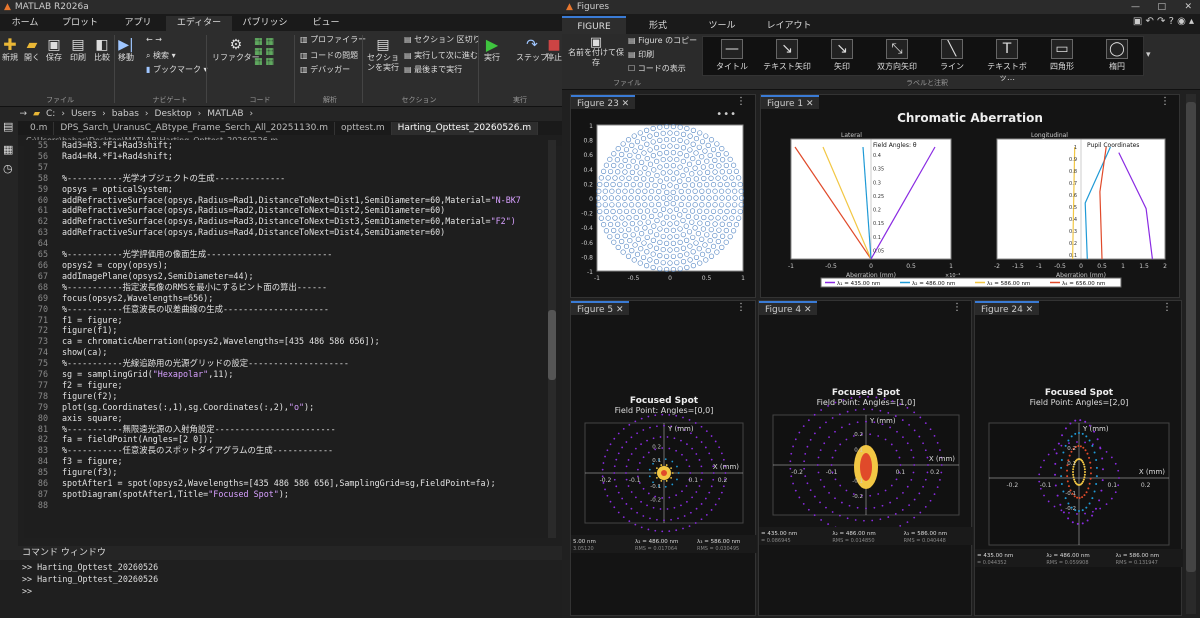  I want to click on code-line: 57, so click(290, 167).